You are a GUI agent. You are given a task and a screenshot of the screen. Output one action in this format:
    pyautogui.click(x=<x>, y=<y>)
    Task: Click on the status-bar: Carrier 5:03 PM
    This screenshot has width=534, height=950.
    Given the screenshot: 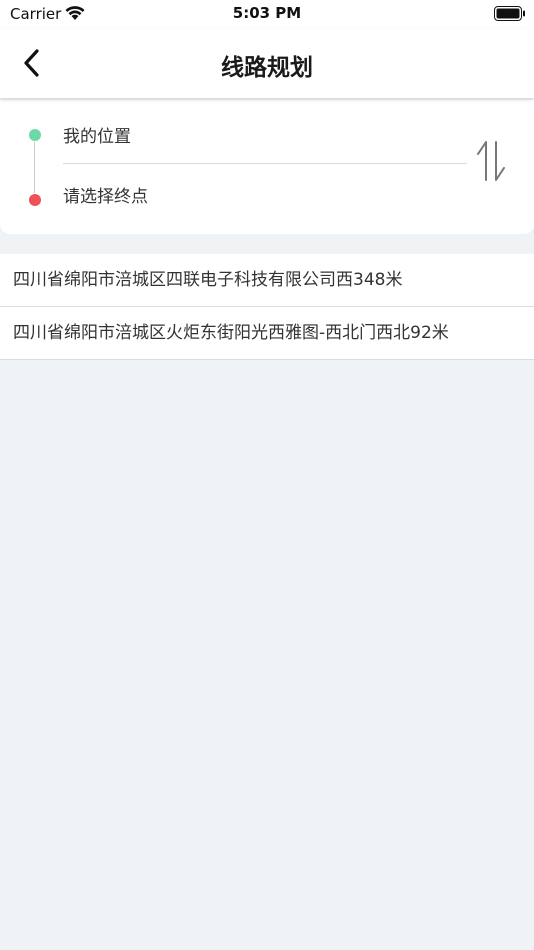 What is the action you would take?
    pyautogui.click(x=267, y=14)
    